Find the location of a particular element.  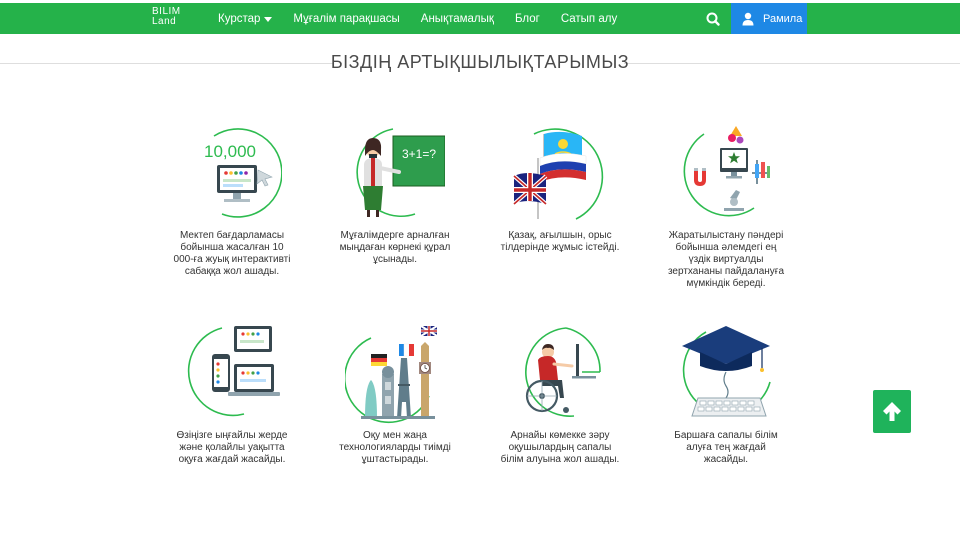

user-name: Рамила is located at coordinates (783, 18).